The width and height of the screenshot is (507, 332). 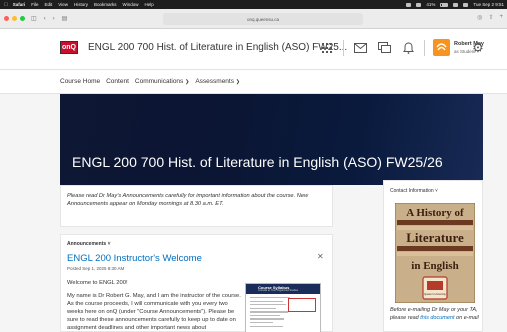 I want to click on clock: Tue Sep 2 9:51, so click(x=488, y=4).